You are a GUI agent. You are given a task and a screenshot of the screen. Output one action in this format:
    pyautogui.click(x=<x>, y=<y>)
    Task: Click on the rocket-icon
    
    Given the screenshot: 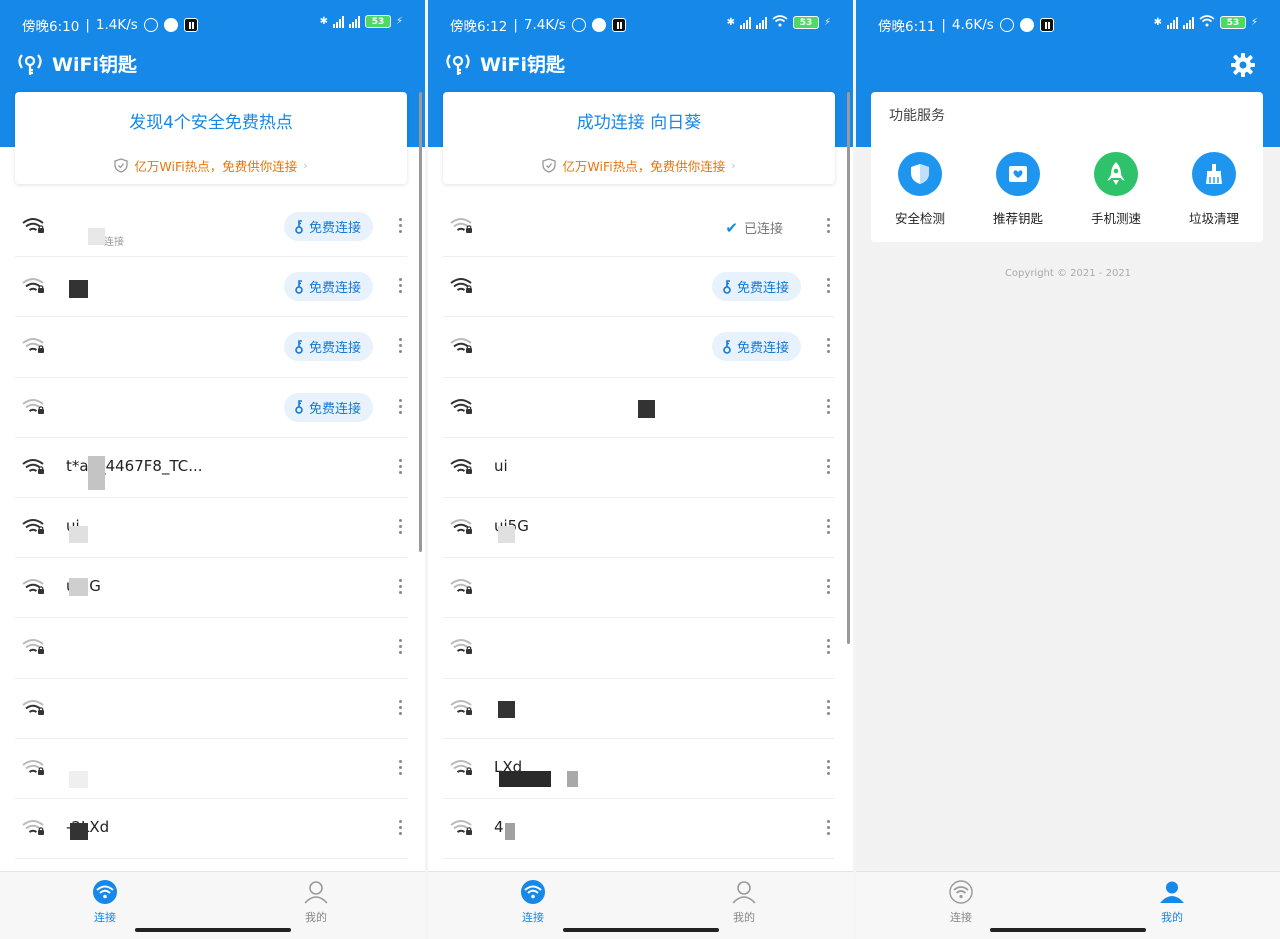 What is the action you would take?
    pyautogui.click(x=1116, y=174)
    